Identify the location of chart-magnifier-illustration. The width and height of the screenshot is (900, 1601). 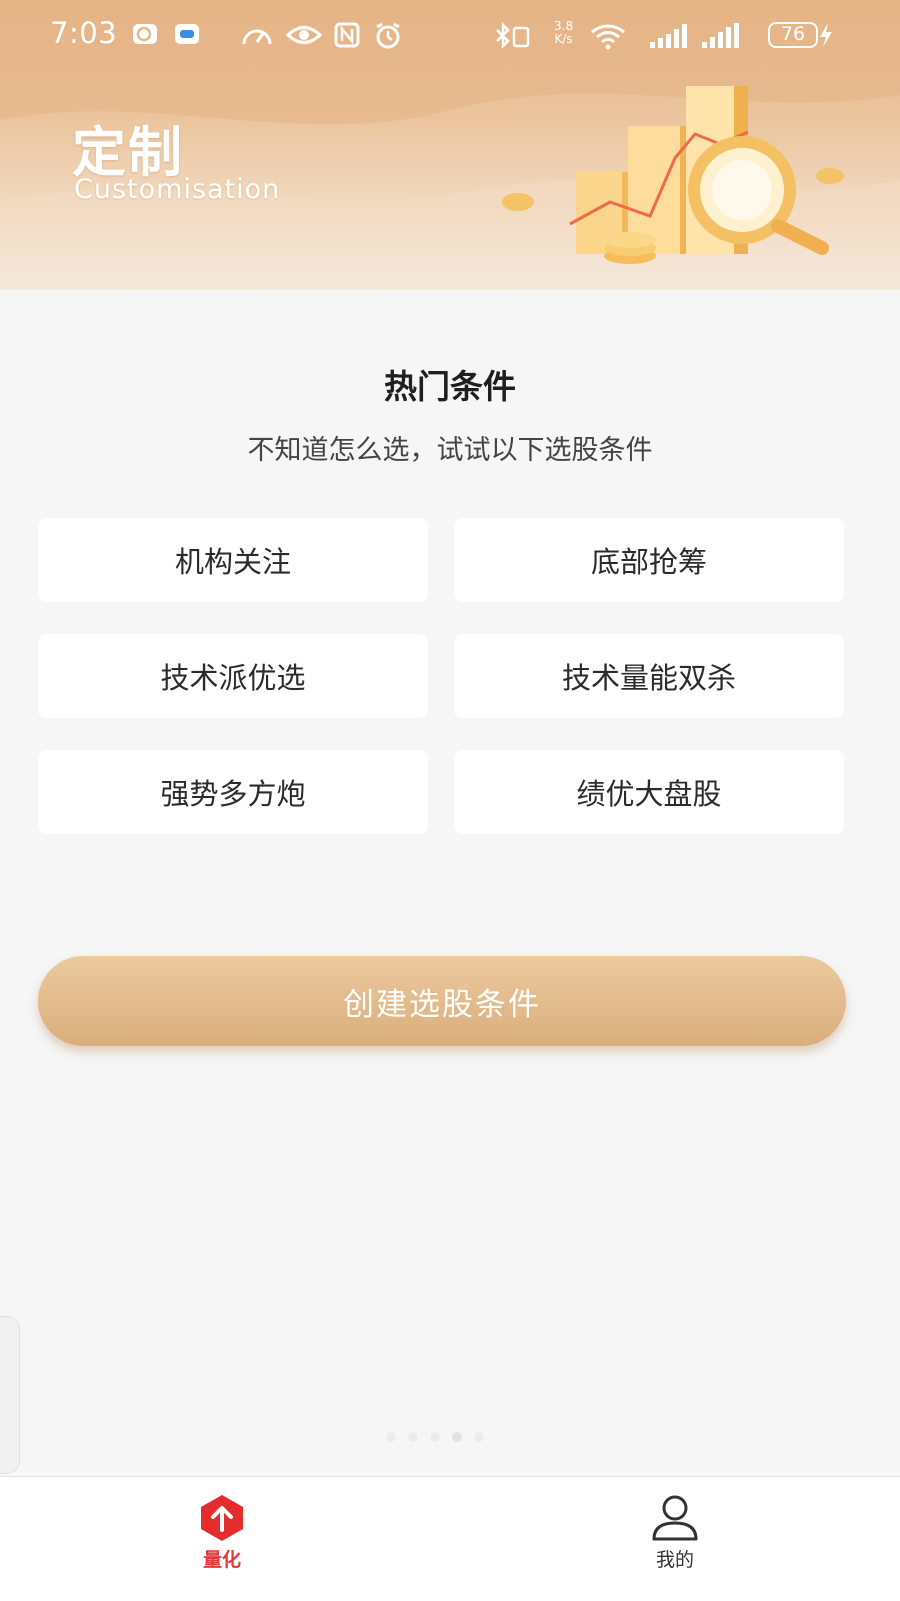
(673, 175).